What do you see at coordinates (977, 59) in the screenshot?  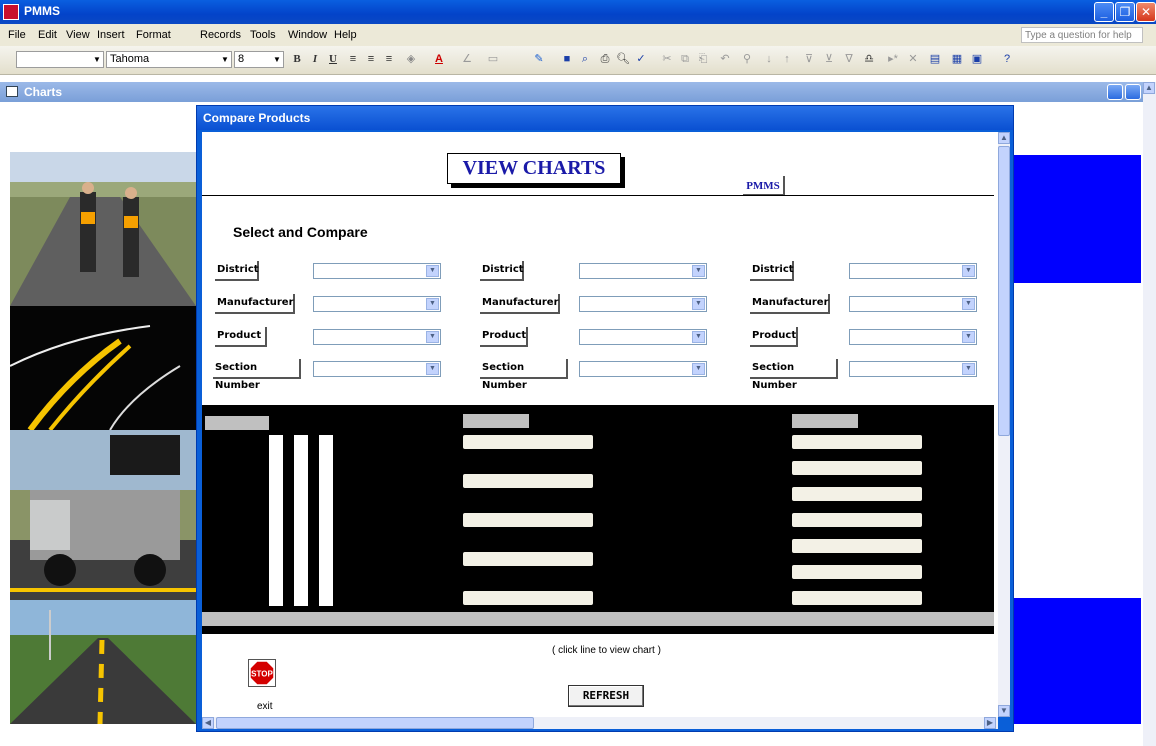 I see `new-object-icon: ▣` at bounding box center [977, 59].